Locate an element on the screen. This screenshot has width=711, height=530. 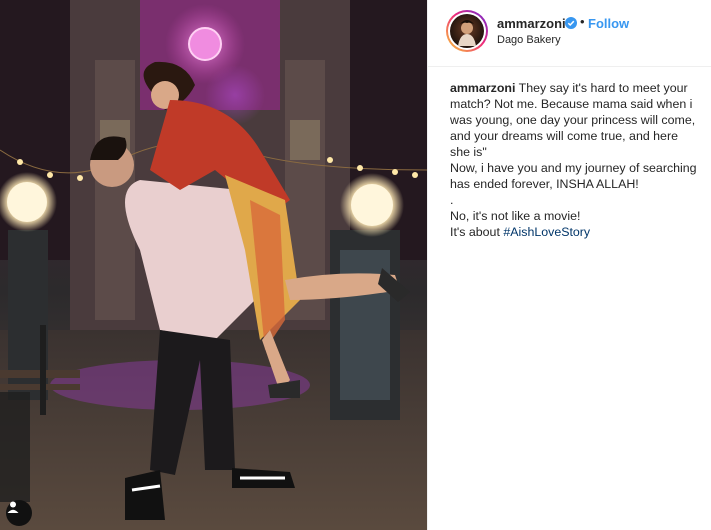
follow-button: Follow is located at coordinates (608, 23).